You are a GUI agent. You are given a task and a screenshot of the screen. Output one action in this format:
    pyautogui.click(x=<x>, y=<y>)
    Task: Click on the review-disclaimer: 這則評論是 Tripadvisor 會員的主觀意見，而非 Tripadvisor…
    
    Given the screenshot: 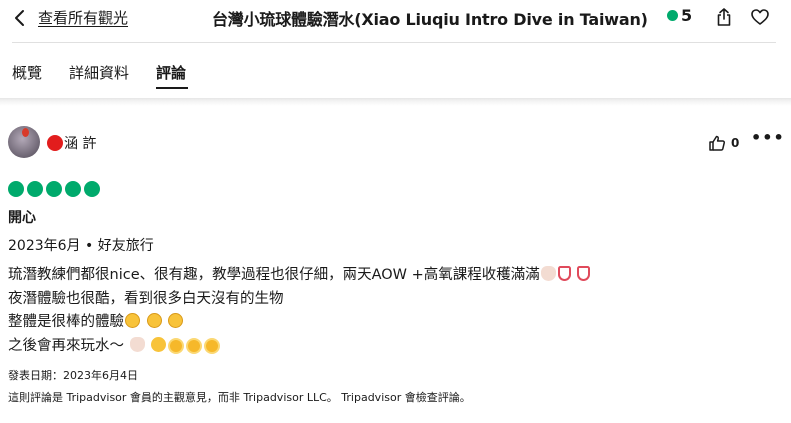 What is the action you would take?
    pyautogui.click(x=239, y=397)
    